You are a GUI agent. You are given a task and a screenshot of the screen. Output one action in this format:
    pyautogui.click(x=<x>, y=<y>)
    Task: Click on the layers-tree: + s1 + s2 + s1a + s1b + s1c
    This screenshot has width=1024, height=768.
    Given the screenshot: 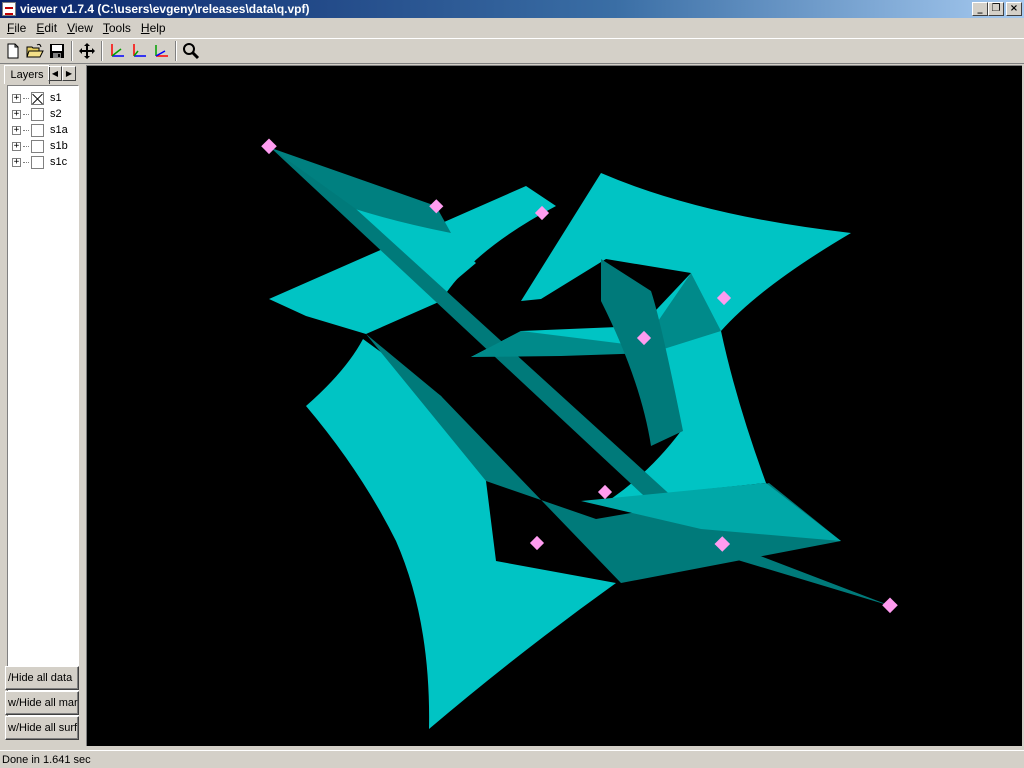 What is the action you would take?
    pyautogui.click(x=43, y=406)
    